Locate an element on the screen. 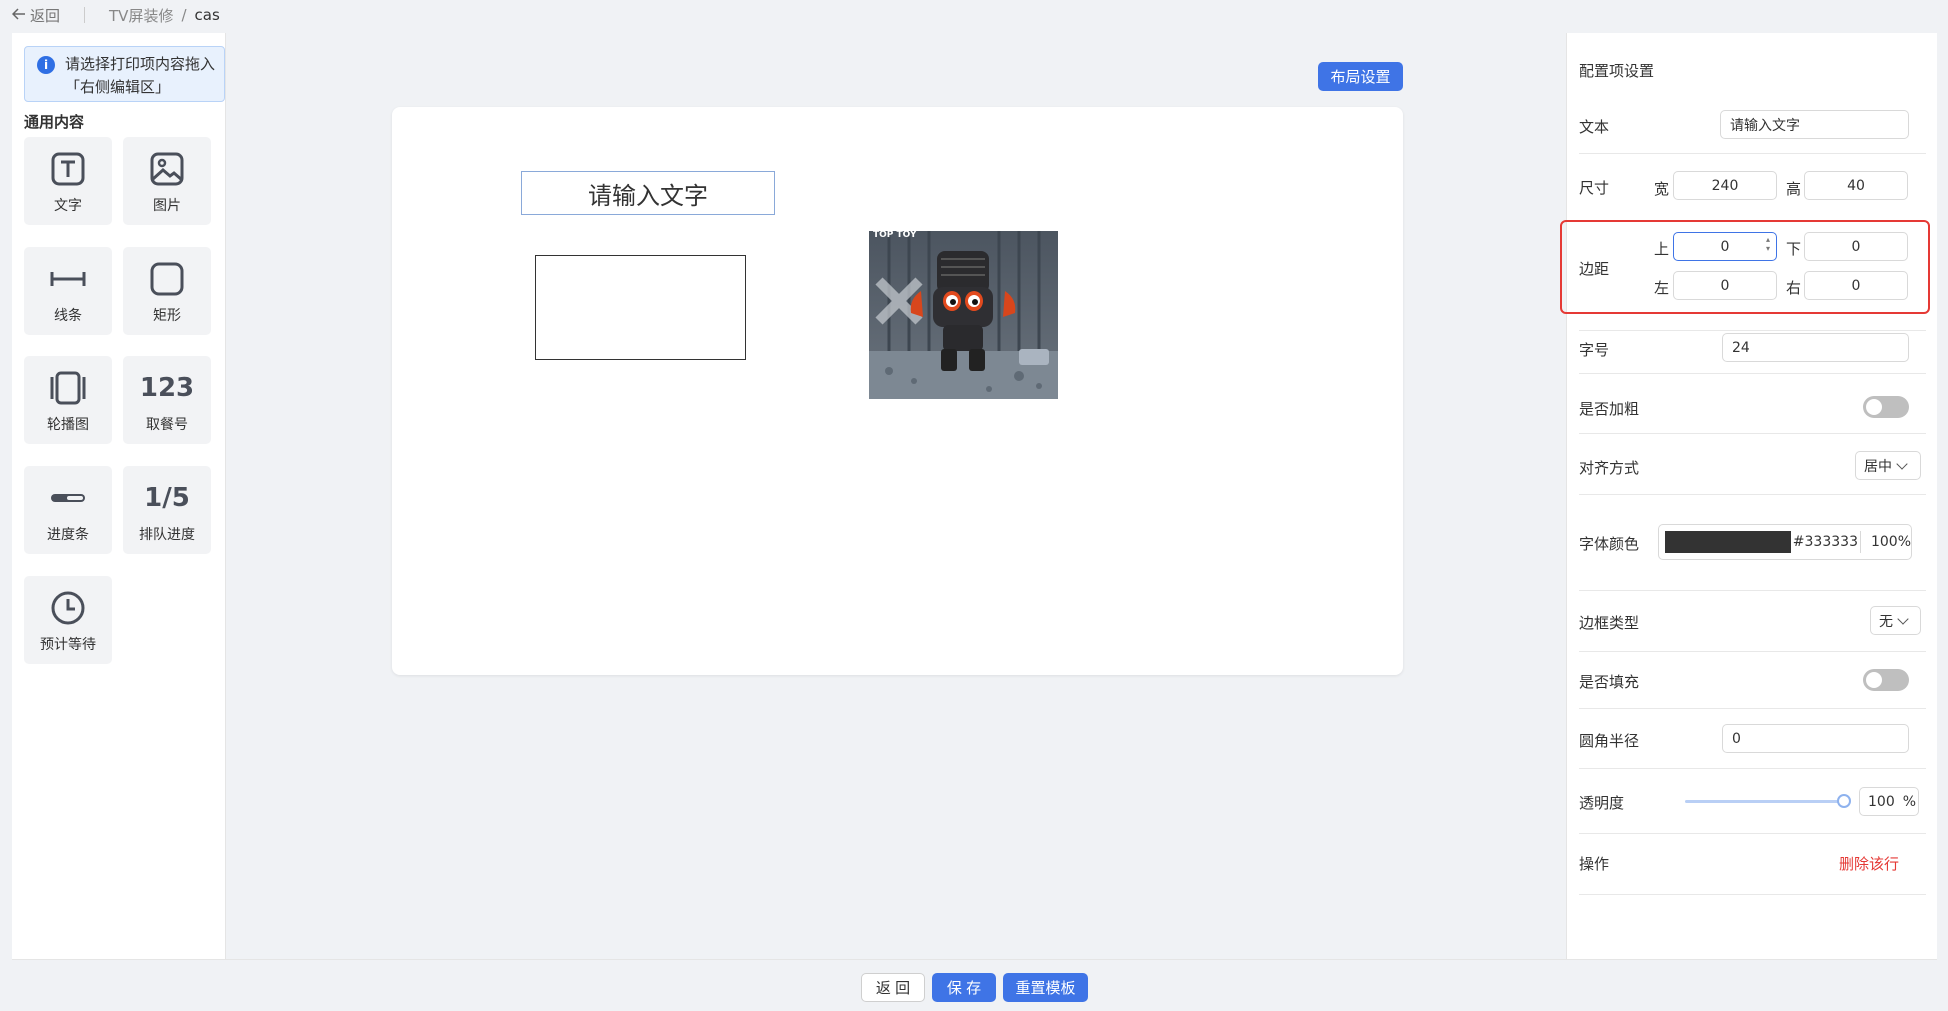 Image resolution: width=1948 pixels, height=1011 pixels. tool-label: 排队进度 is located at coordinates (167, 535).